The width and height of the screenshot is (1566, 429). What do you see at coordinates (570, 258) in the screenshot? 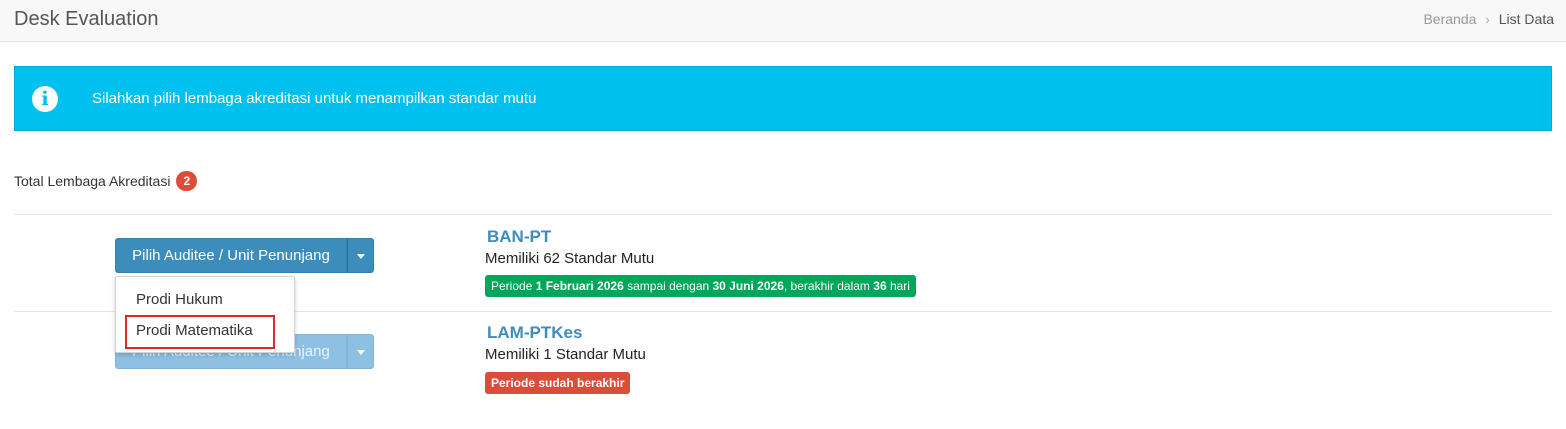
I see `standar-count: Memiliki 62 Standar Mutu` at bounding box center [570, 258].